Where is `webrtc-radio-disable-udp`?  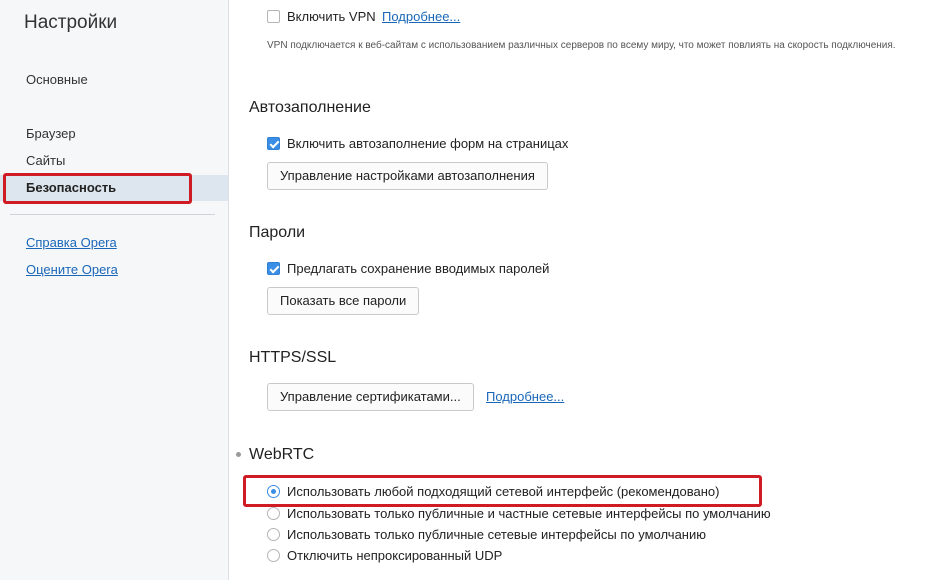
webrtc-radio-disable-udp is located at coordinates (273, 555).